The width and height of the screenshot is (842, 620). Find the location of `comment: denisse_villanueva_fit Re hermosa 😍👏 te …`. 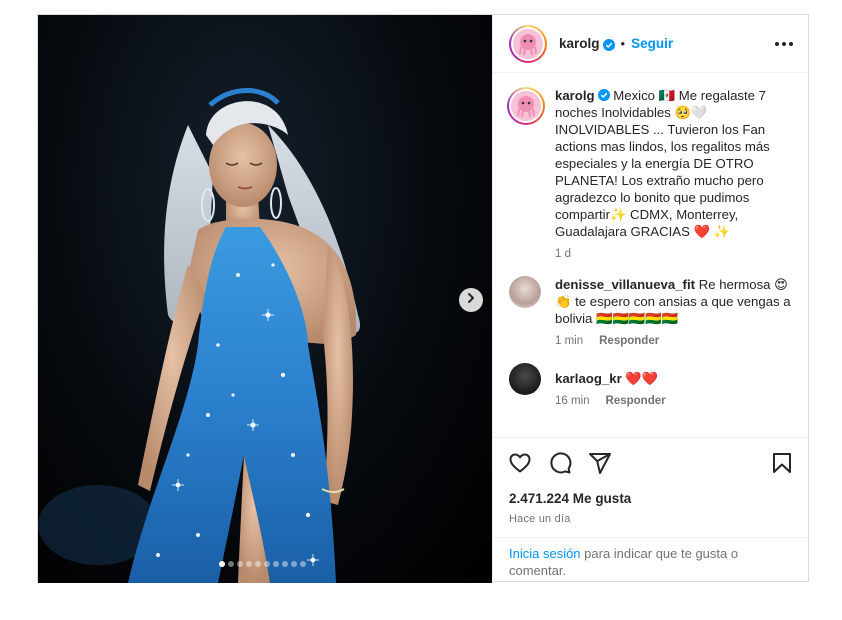

comment: denisse_villanueva_fit Re hermosa 😍👏 te … is located at coordinates (651, 311).